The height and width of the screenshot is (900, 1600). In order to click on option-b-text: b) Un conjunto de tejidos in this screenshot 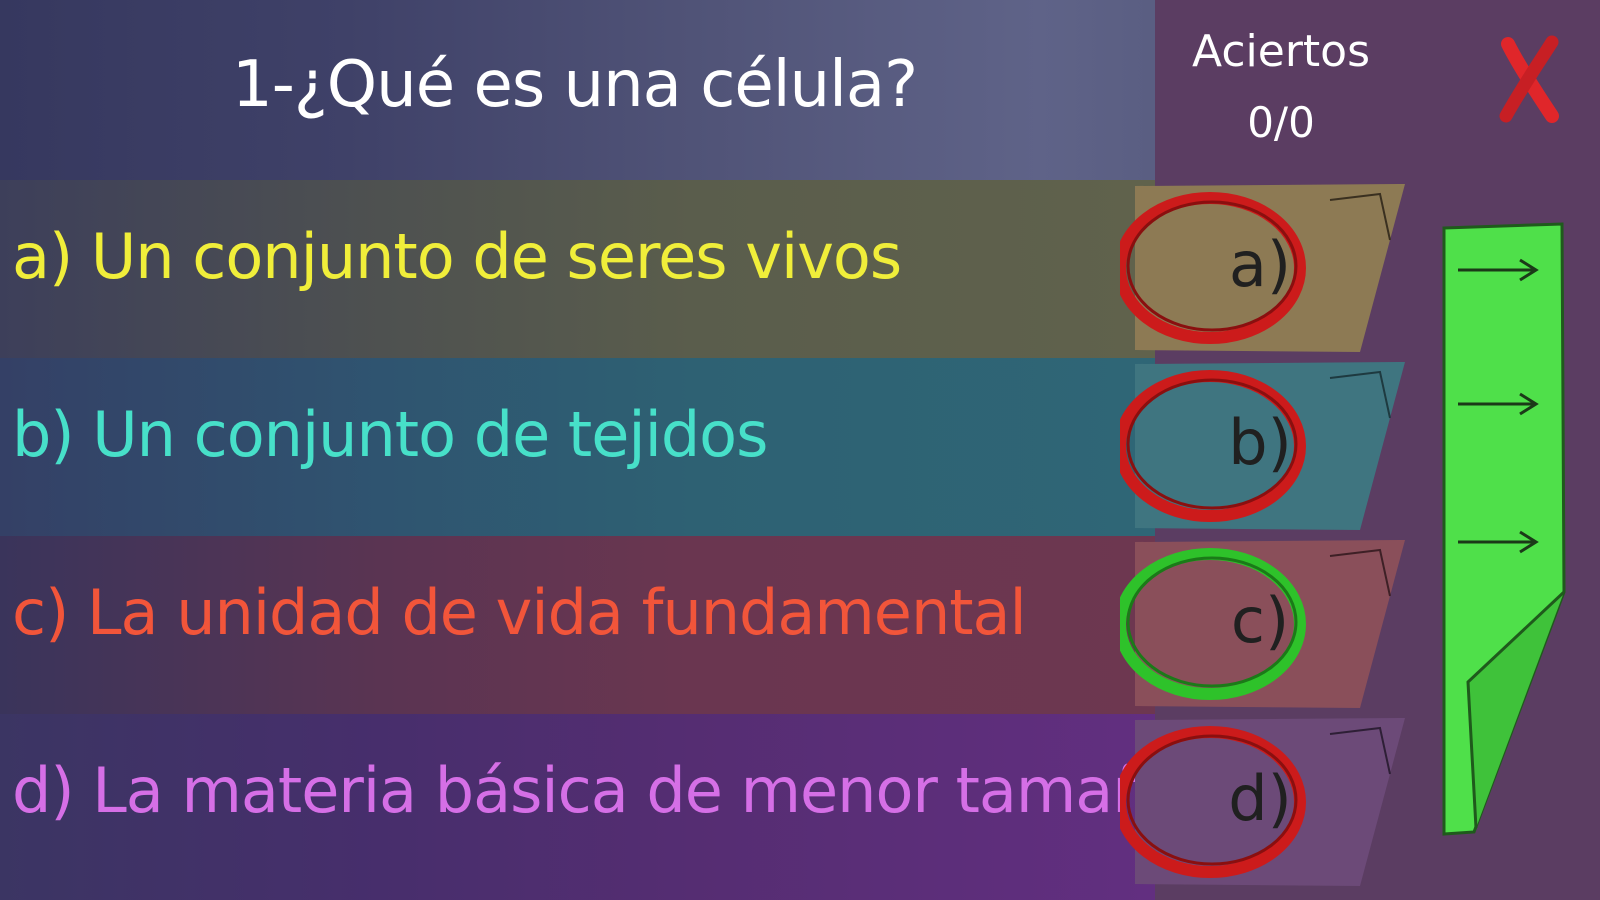, I will do `click(390, 434)`.